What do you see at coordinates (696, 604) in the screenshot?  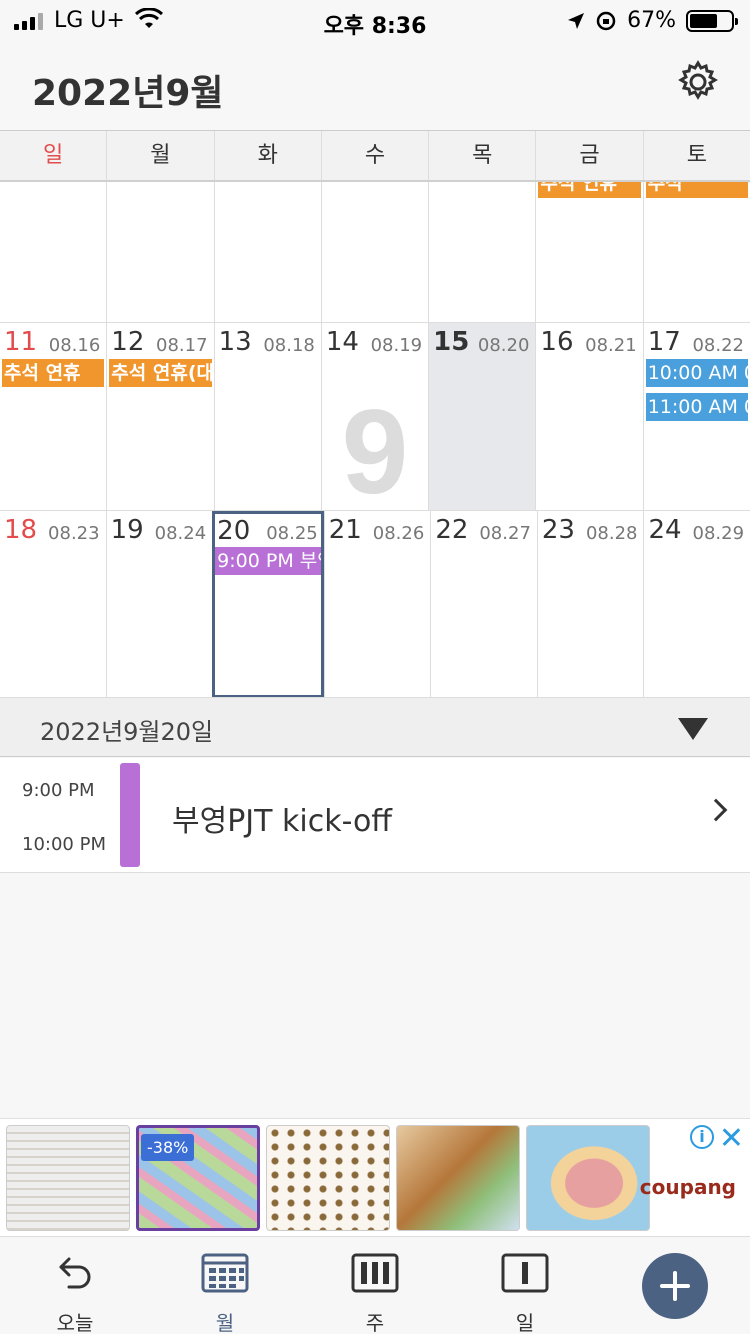 I see `day-cell: 24 08.29` at bounding box center [696, 604].